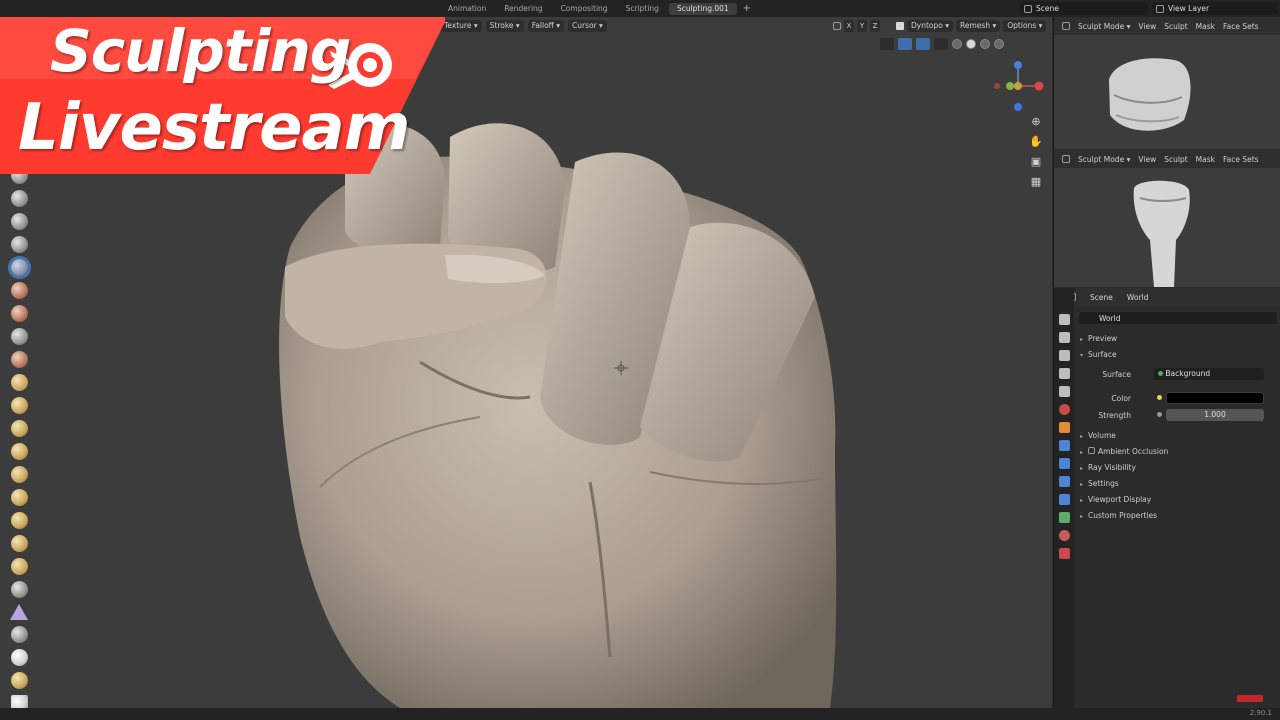  What do you see at coordinates (1209, 374) in the screenshot?
I see `surface-shader-field: Background` at bounding box center [1209, 374].